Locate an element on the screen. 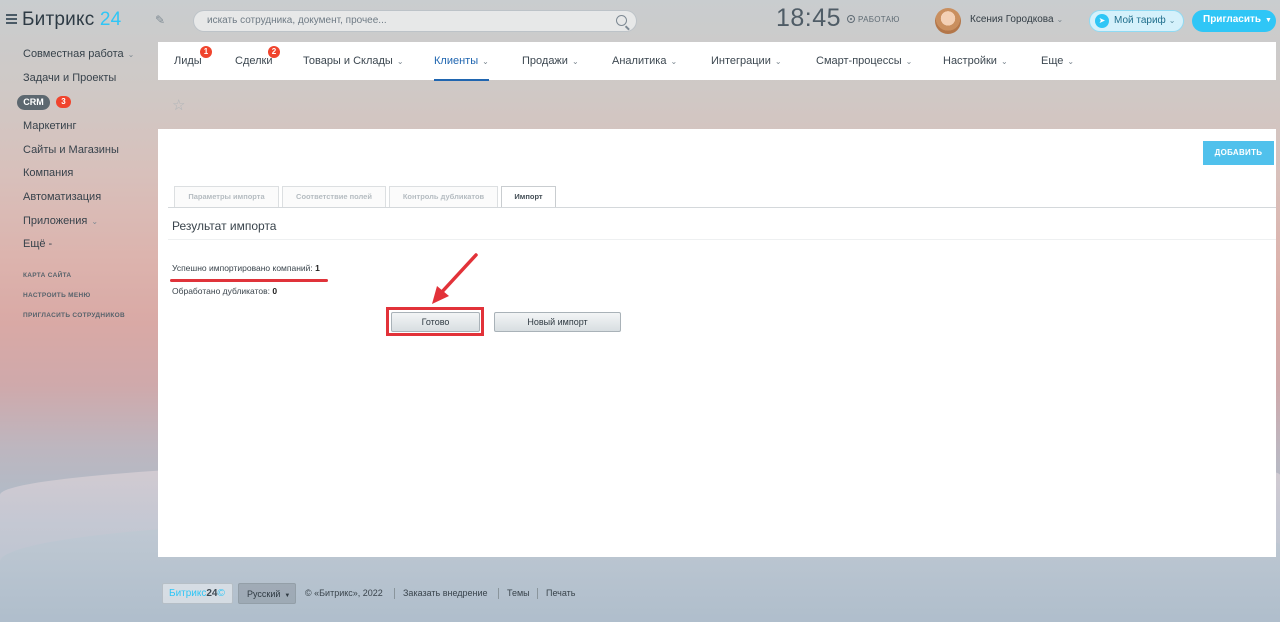 The height and width of the screenshot is (622, 1280). tab-sales: Продажи ⌄ is located at coordinates (550, 61).